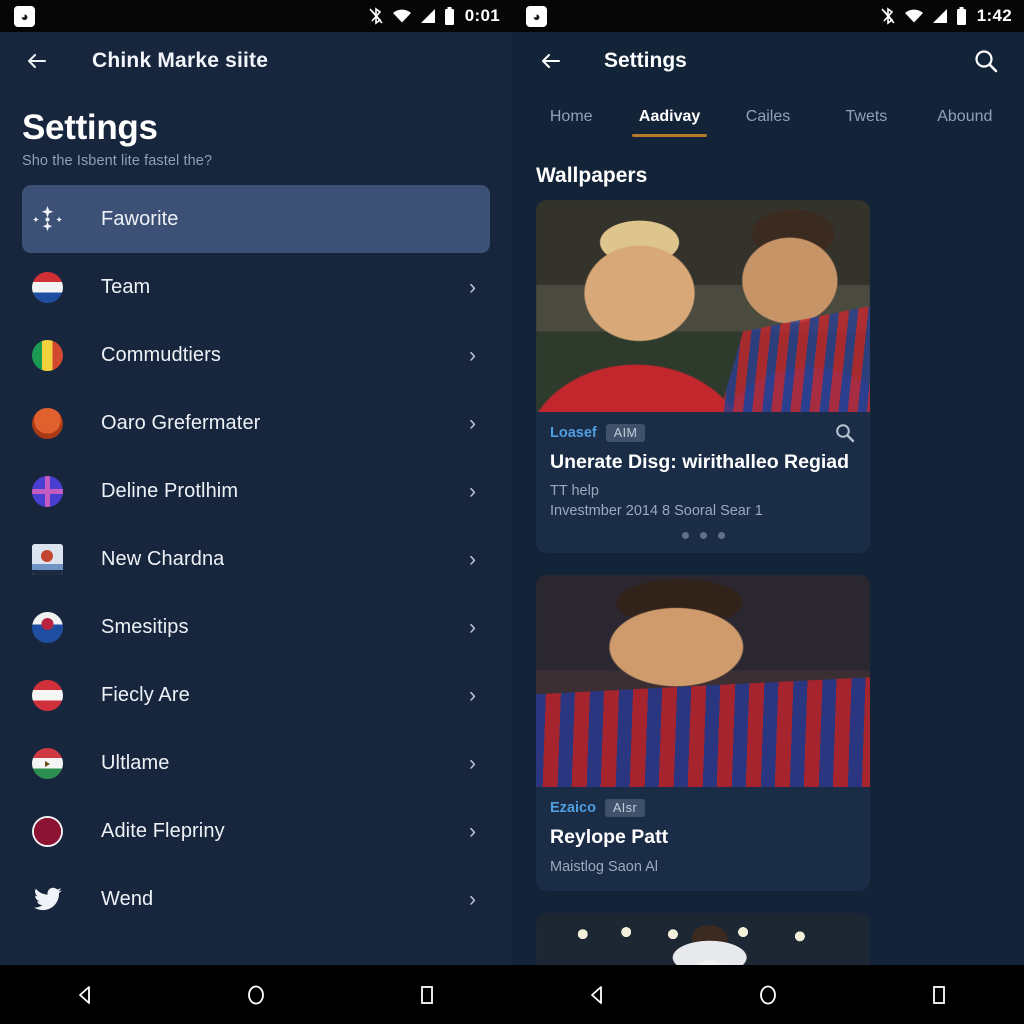 The height and width of the screenshot is (1024, 1024). What do you see at coordinates (47, 831) in the screenshot?
I see `flag-qa-icon` at bounding box center [47, 831].